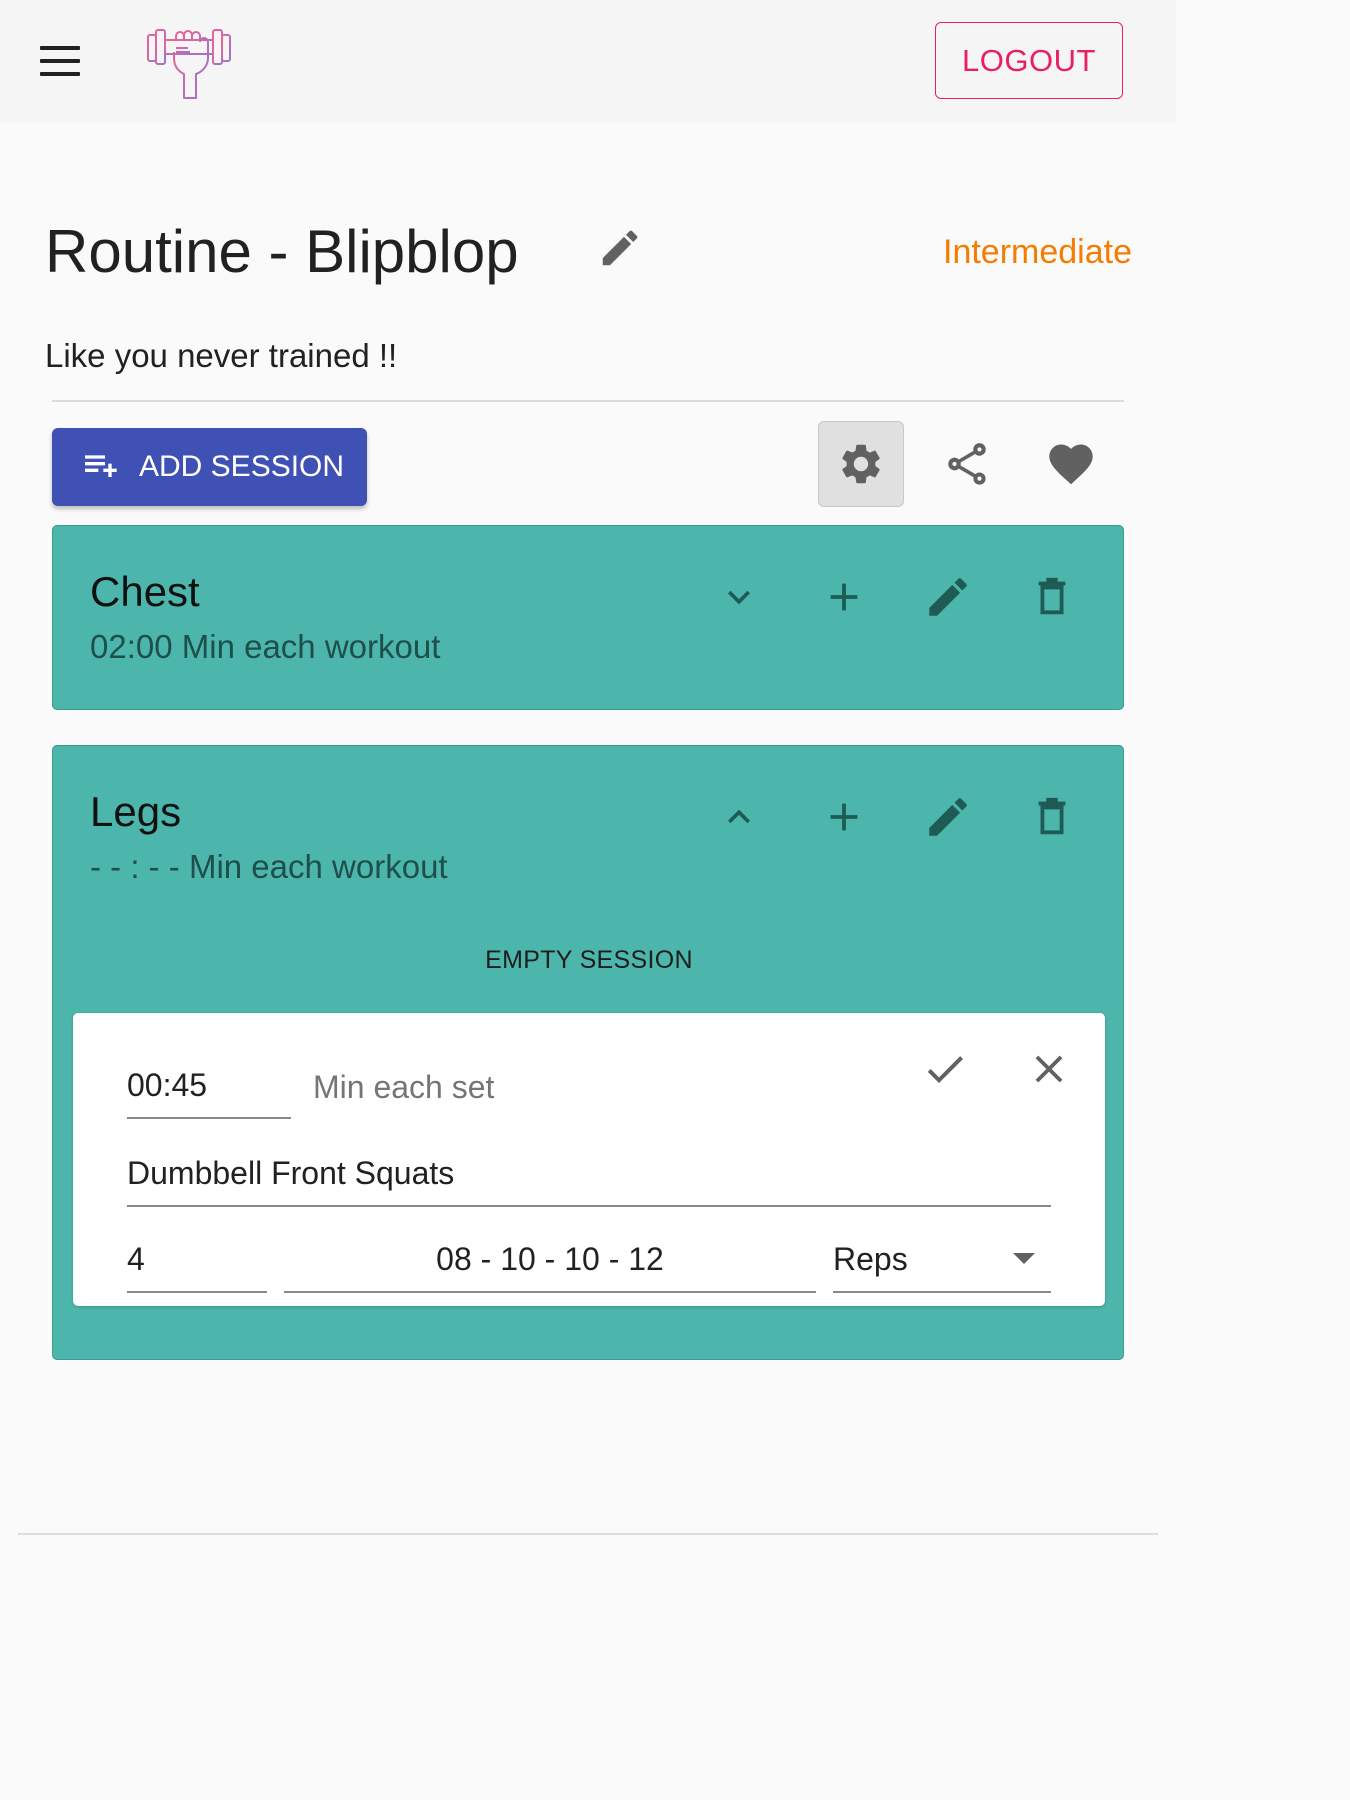 This screenshot has width=1350, height=1800. I want to click on session-duration: - - : - - Min each workout, so click(269, 866).